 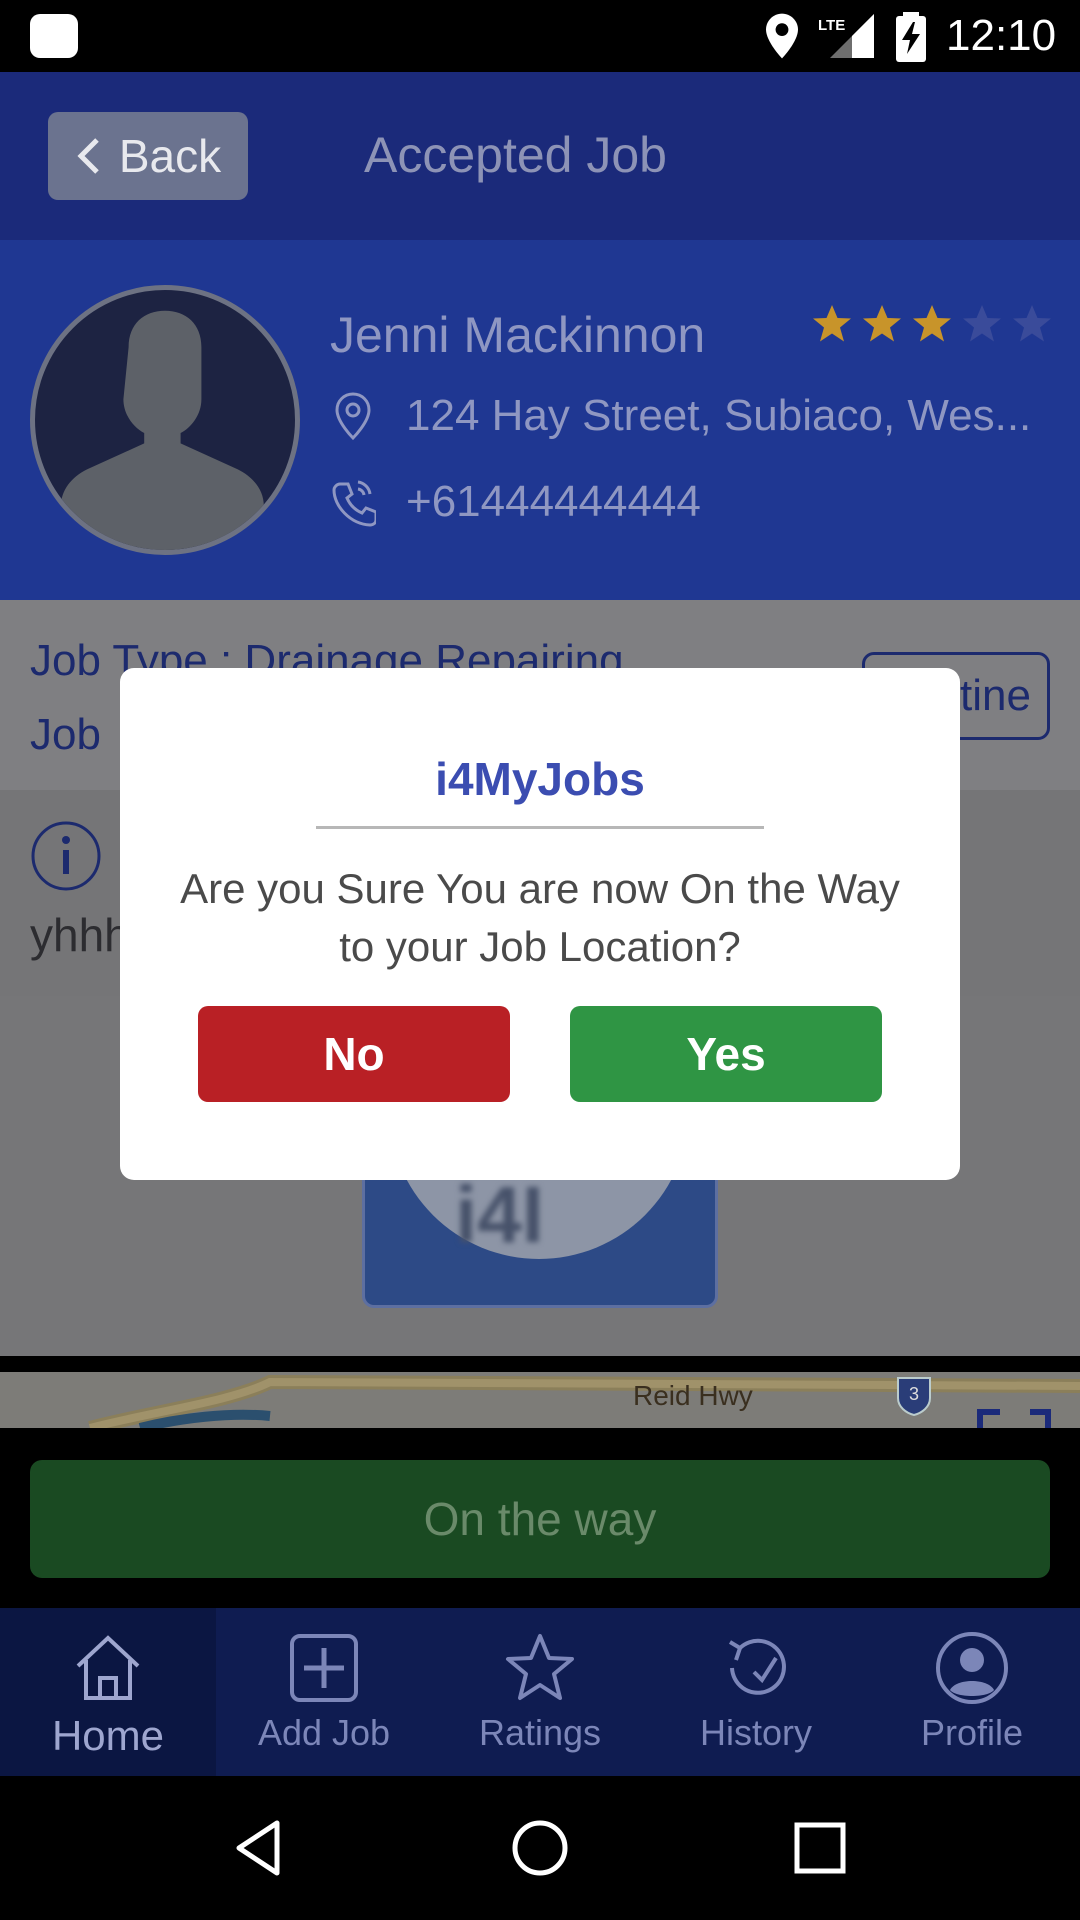 What do you see at coordinates (65, 734) in the screenshot?
I see `job-detail: Job` at bounding box center [65, 734].